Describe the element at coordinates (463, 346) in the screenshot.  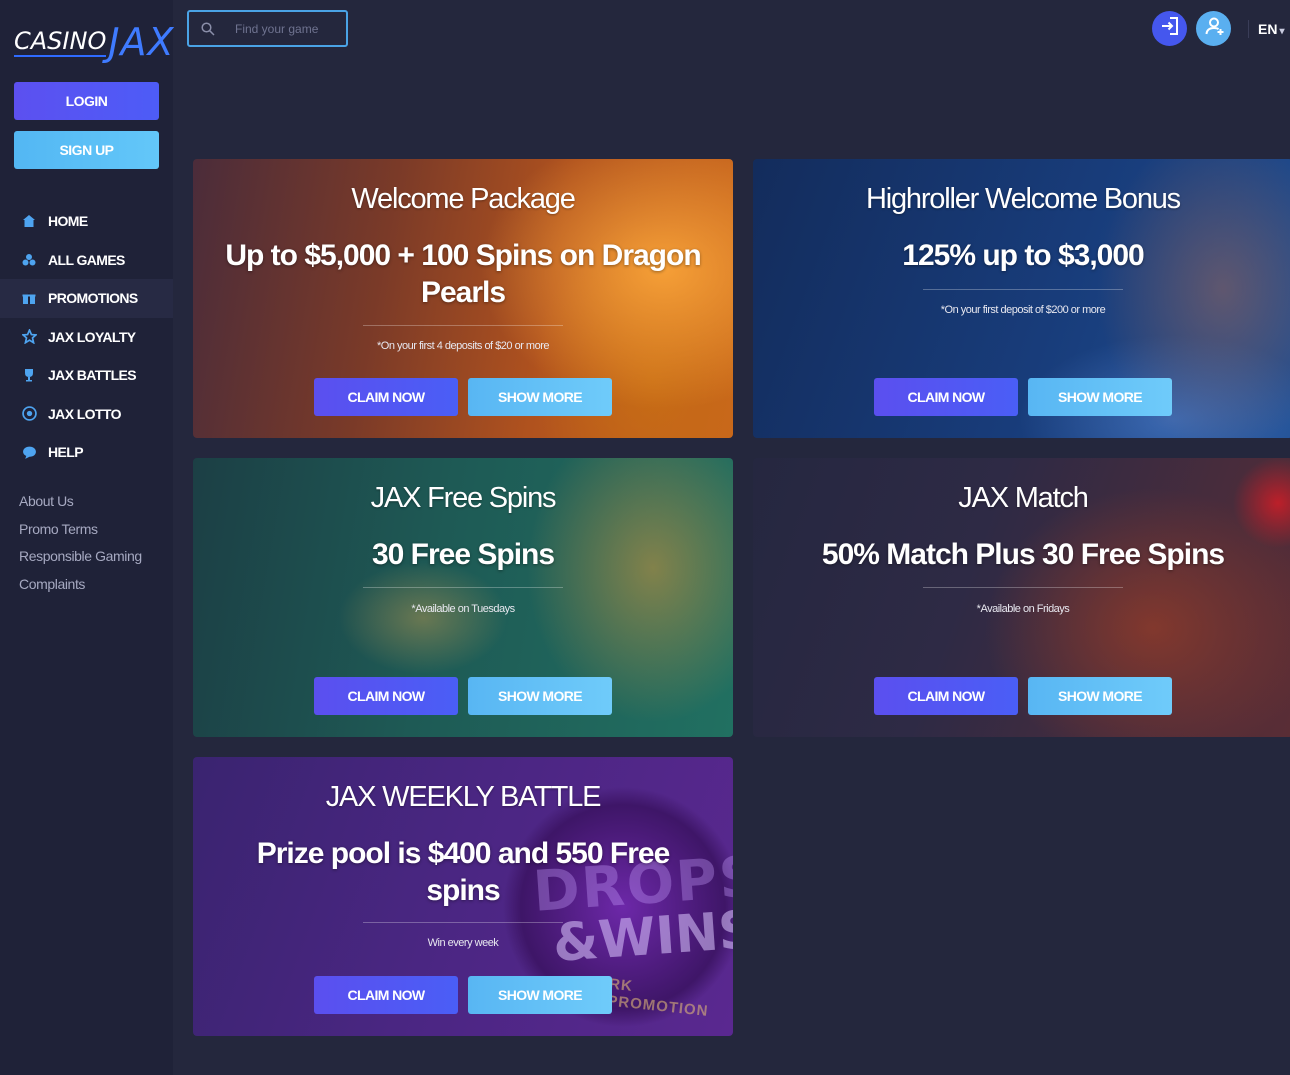
I see `promo-note: *On your first 4 deposits of $20 or more` at that location.